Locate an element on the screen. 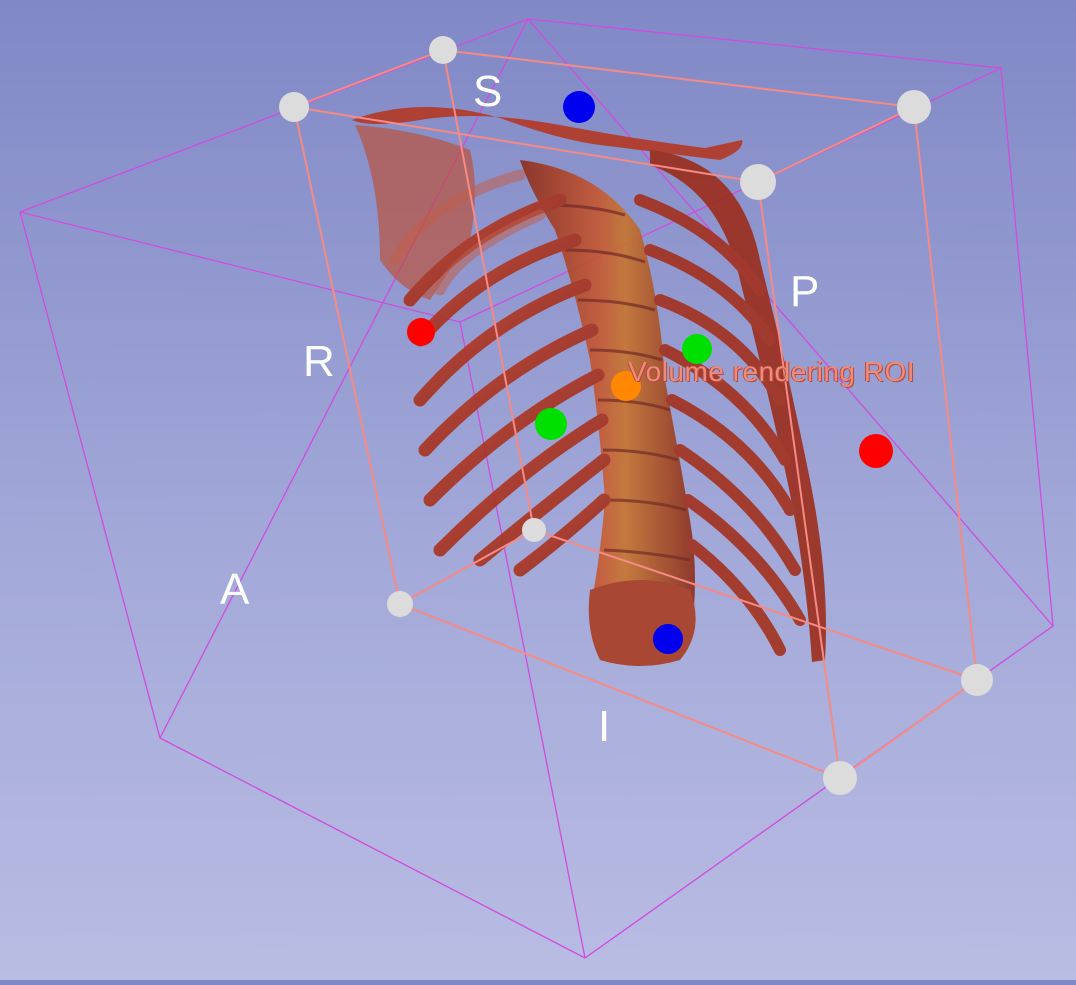 This screenshot has width=1076, height=985. orientation-label-posterior: P is located at coordinates (805, 291).